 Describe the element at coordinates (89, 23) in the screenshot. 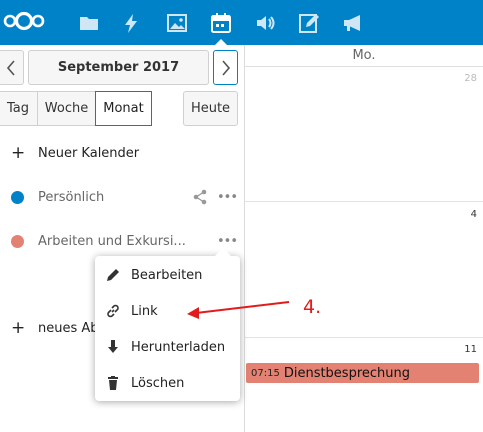

I see `files-icon` at that location.